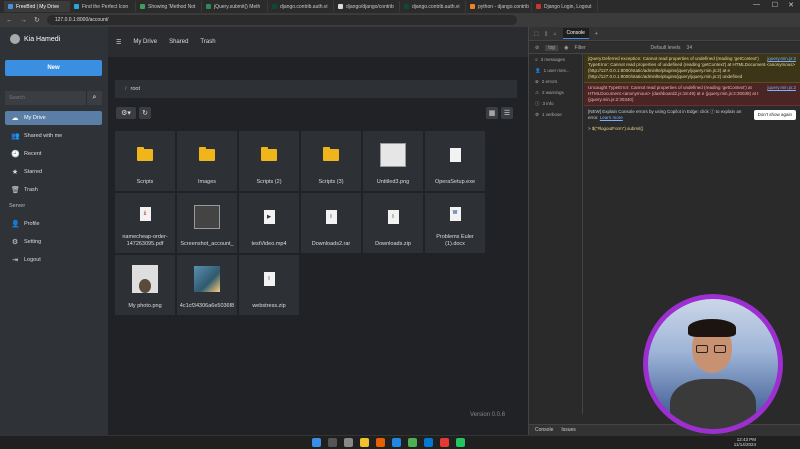  I want to click on search-taskbar-icon, so click(332, 442).